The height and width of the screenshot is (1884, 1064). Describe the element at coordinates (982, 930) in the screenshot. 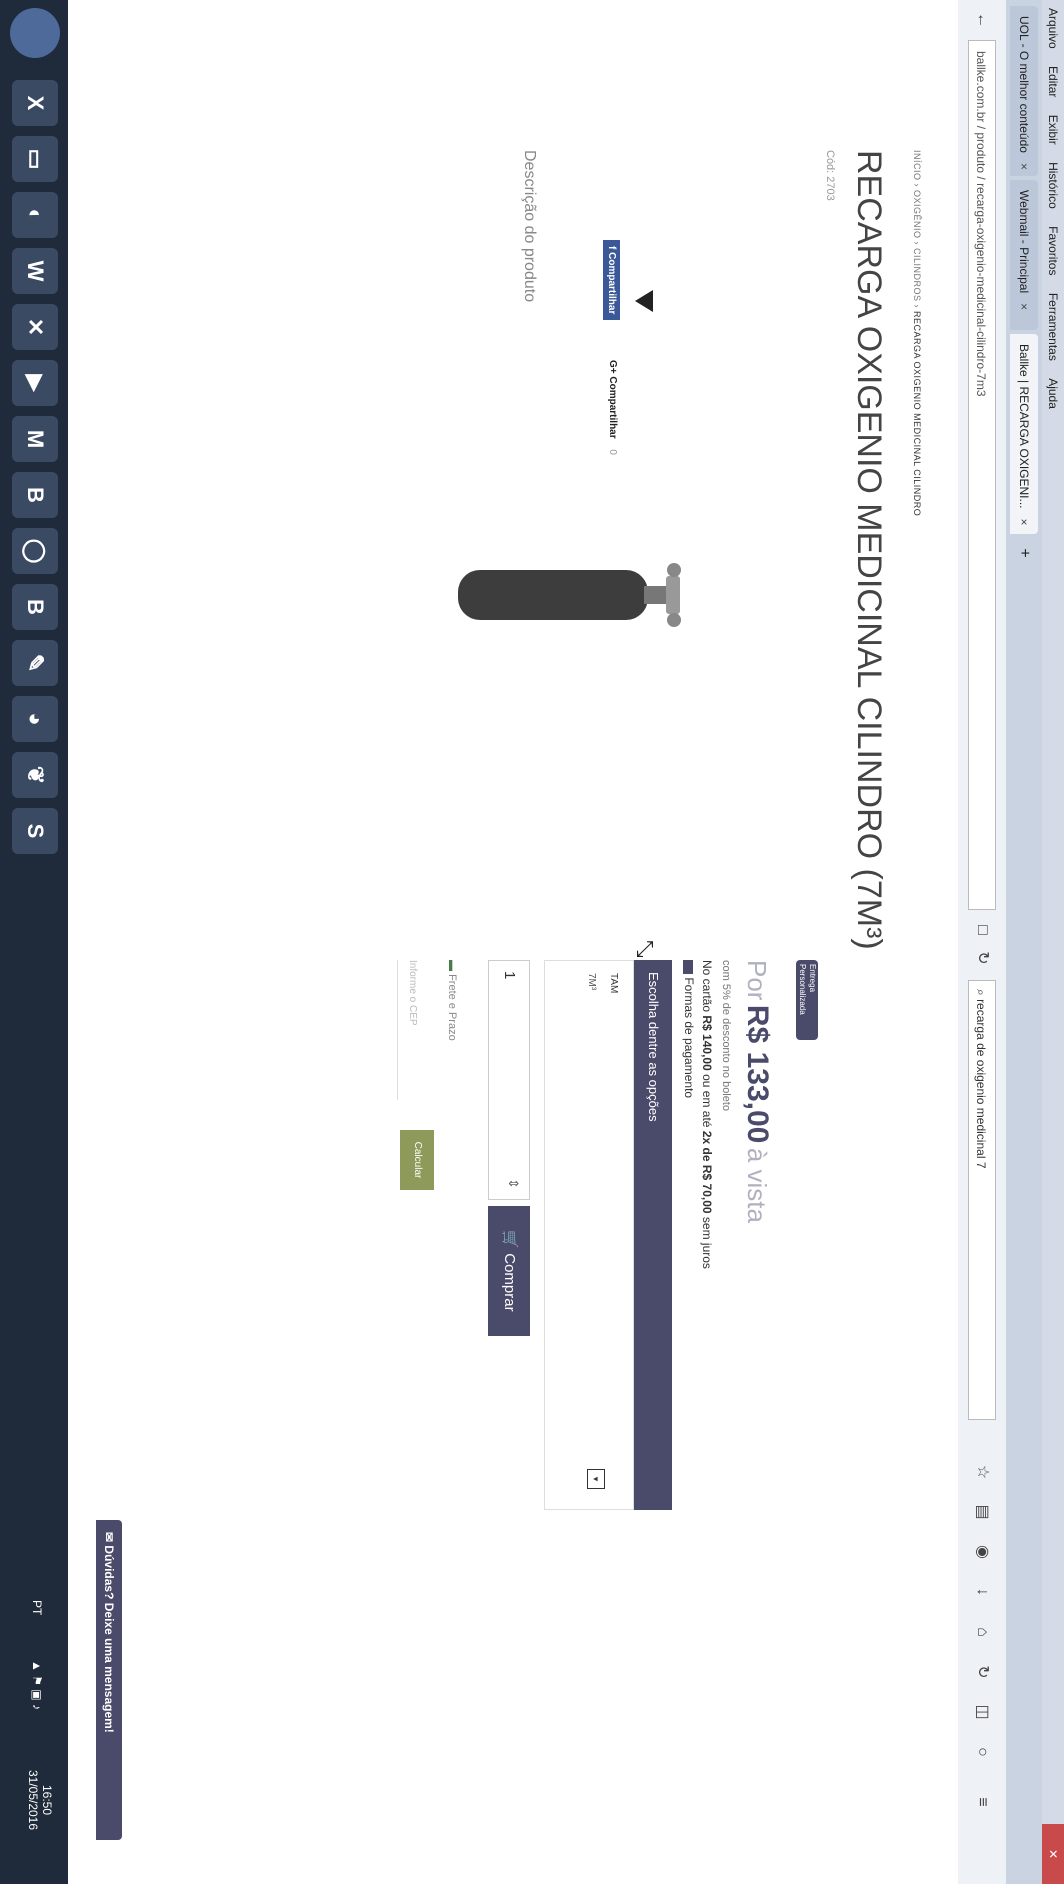

I see `reader-icon: □` at that location.